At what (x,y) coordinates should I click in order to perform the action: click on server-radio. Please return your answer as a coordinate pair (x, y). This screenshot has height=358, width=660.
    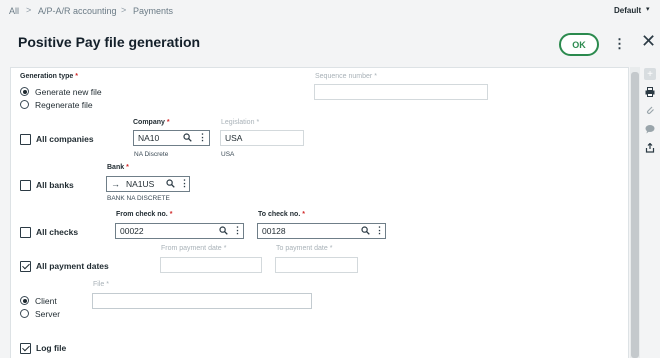
    Looking at the image, I should click on (24, 313).